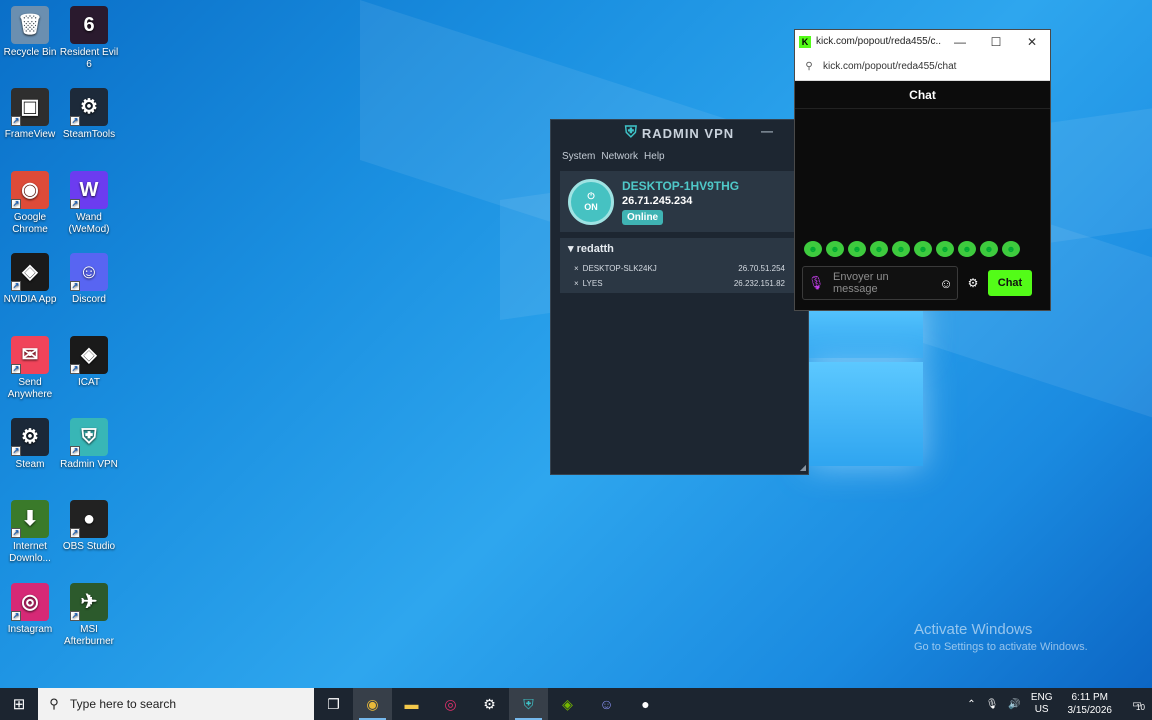 Image resolution: width=1152 pixels, height=720 pixels. What do you see at coordinates (619, 156) in the screenshot?
I see `menu-network: Network` at bounding box center [619, 156].